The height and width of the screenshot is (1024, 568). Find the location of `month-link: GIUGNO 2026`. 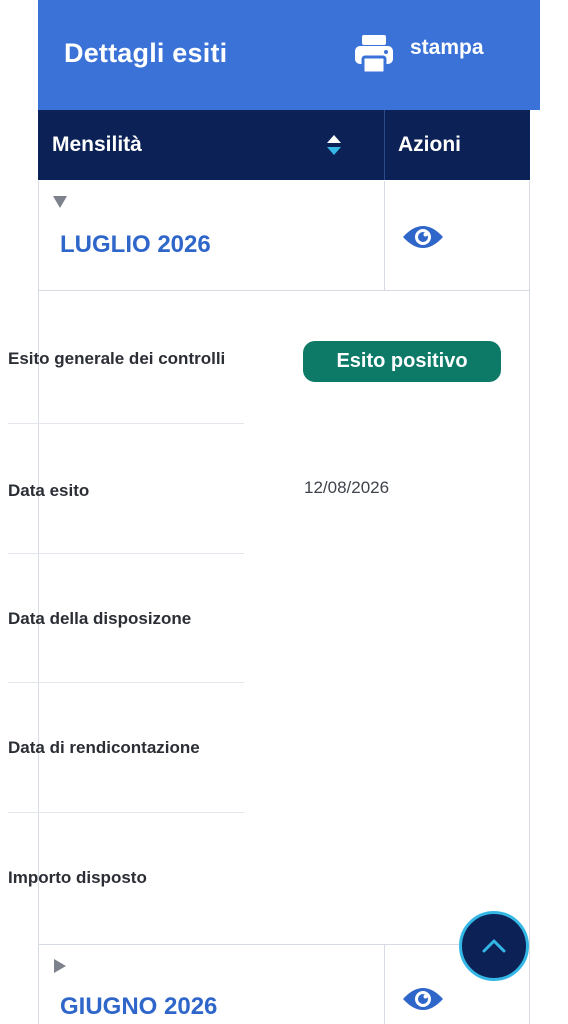

month-link: GIUGNO 2026 is located at coordinates (138, 1007).